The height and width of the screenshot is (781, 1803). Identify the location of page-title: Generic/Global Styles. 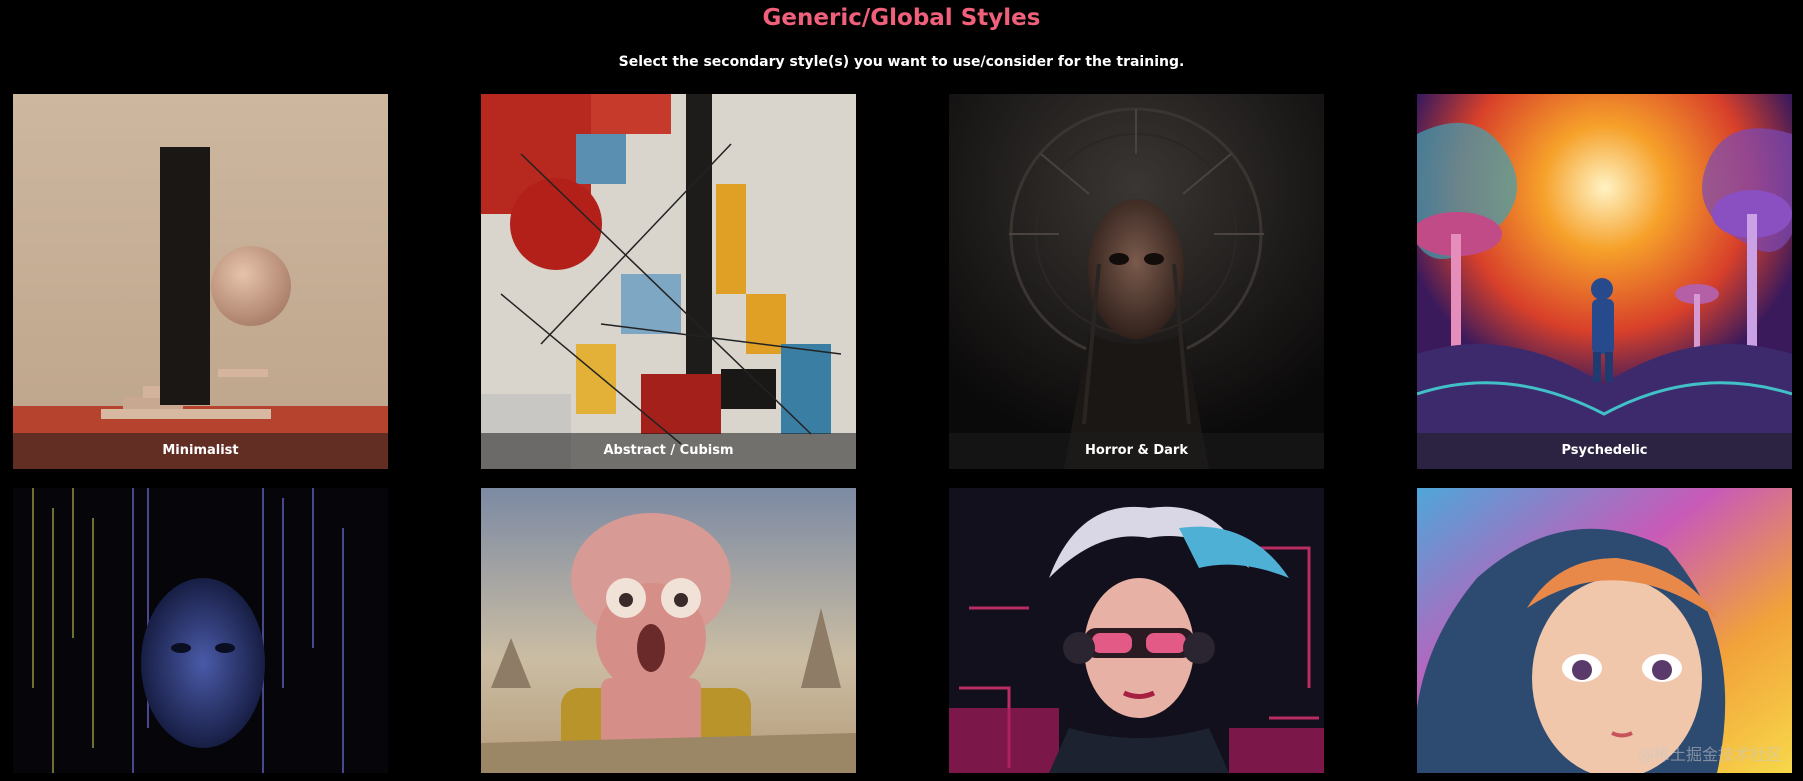
(901, 18).